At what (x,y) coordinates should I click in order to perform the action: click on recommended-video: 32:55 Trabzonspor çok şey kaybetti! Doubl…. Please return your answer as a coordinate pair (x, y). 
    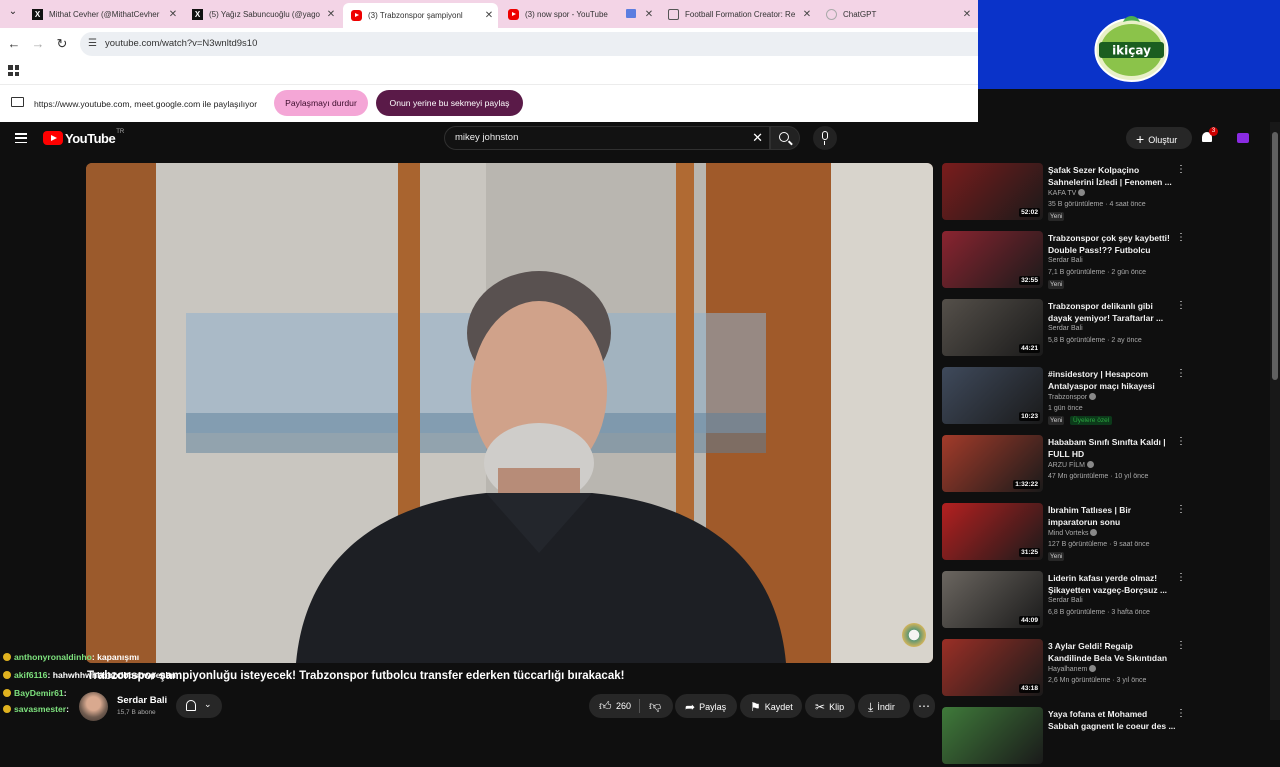
    Looking at the image, I should click on (1067, 261).